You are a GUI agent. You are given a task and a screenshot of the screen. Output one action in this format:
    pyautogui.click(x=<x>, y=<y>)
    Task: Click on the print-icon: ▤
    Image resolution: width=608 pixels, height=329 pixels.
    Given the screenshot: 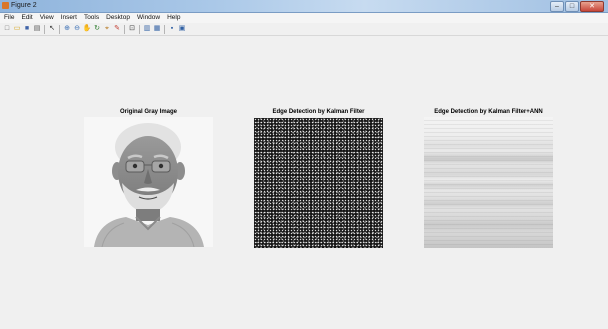 What is the action you would take?
    pyautogui.click(x=37, y=29)
    